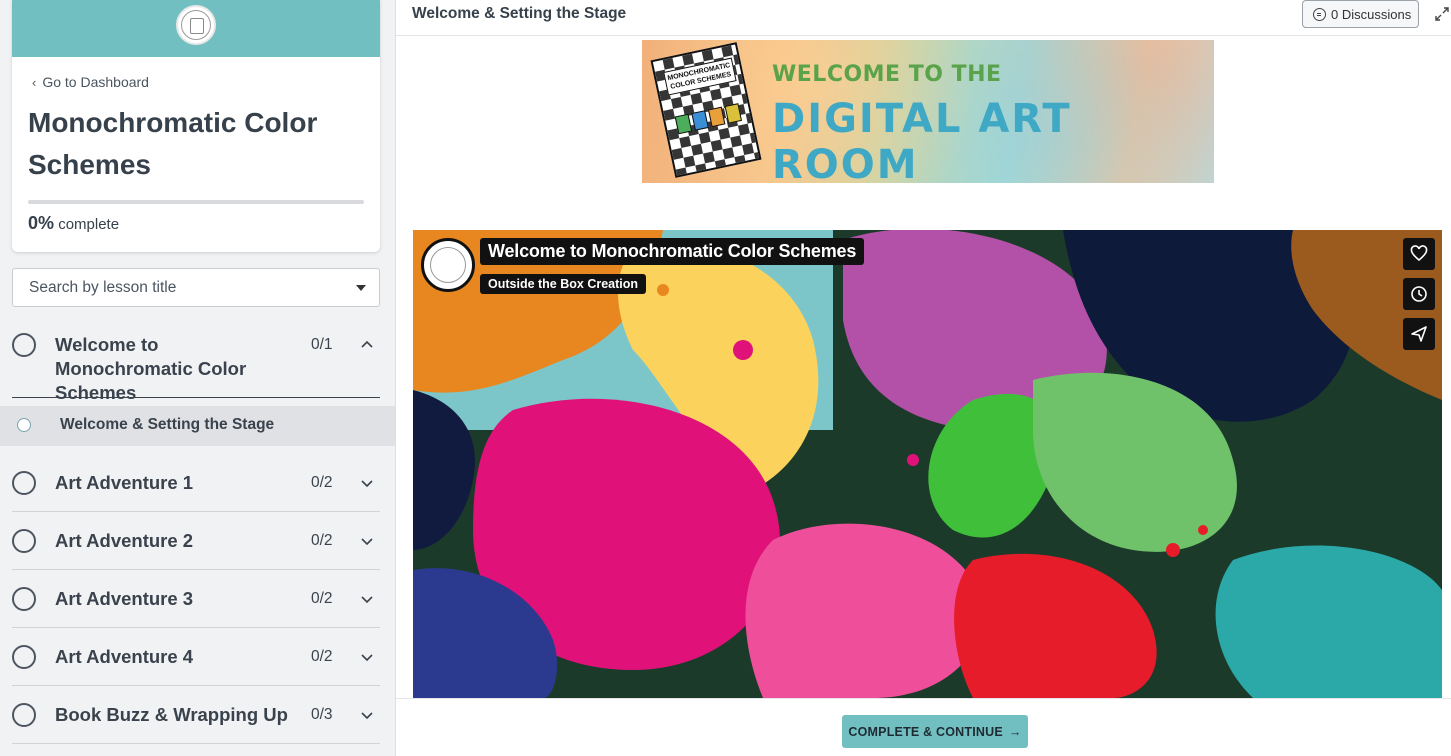 The image size is (1451, 756). I want to click on caret-down-icon, so click(361, 288).